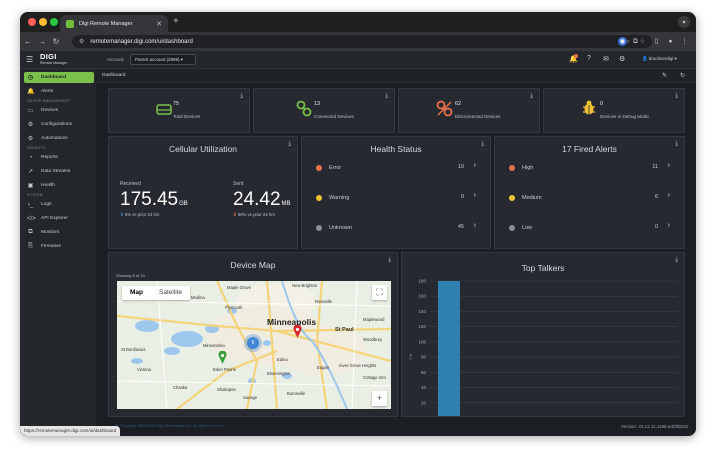  Describe the element at coordinates (422, 296) in the screenshot. I see `y-tick-label: 160` at that location.